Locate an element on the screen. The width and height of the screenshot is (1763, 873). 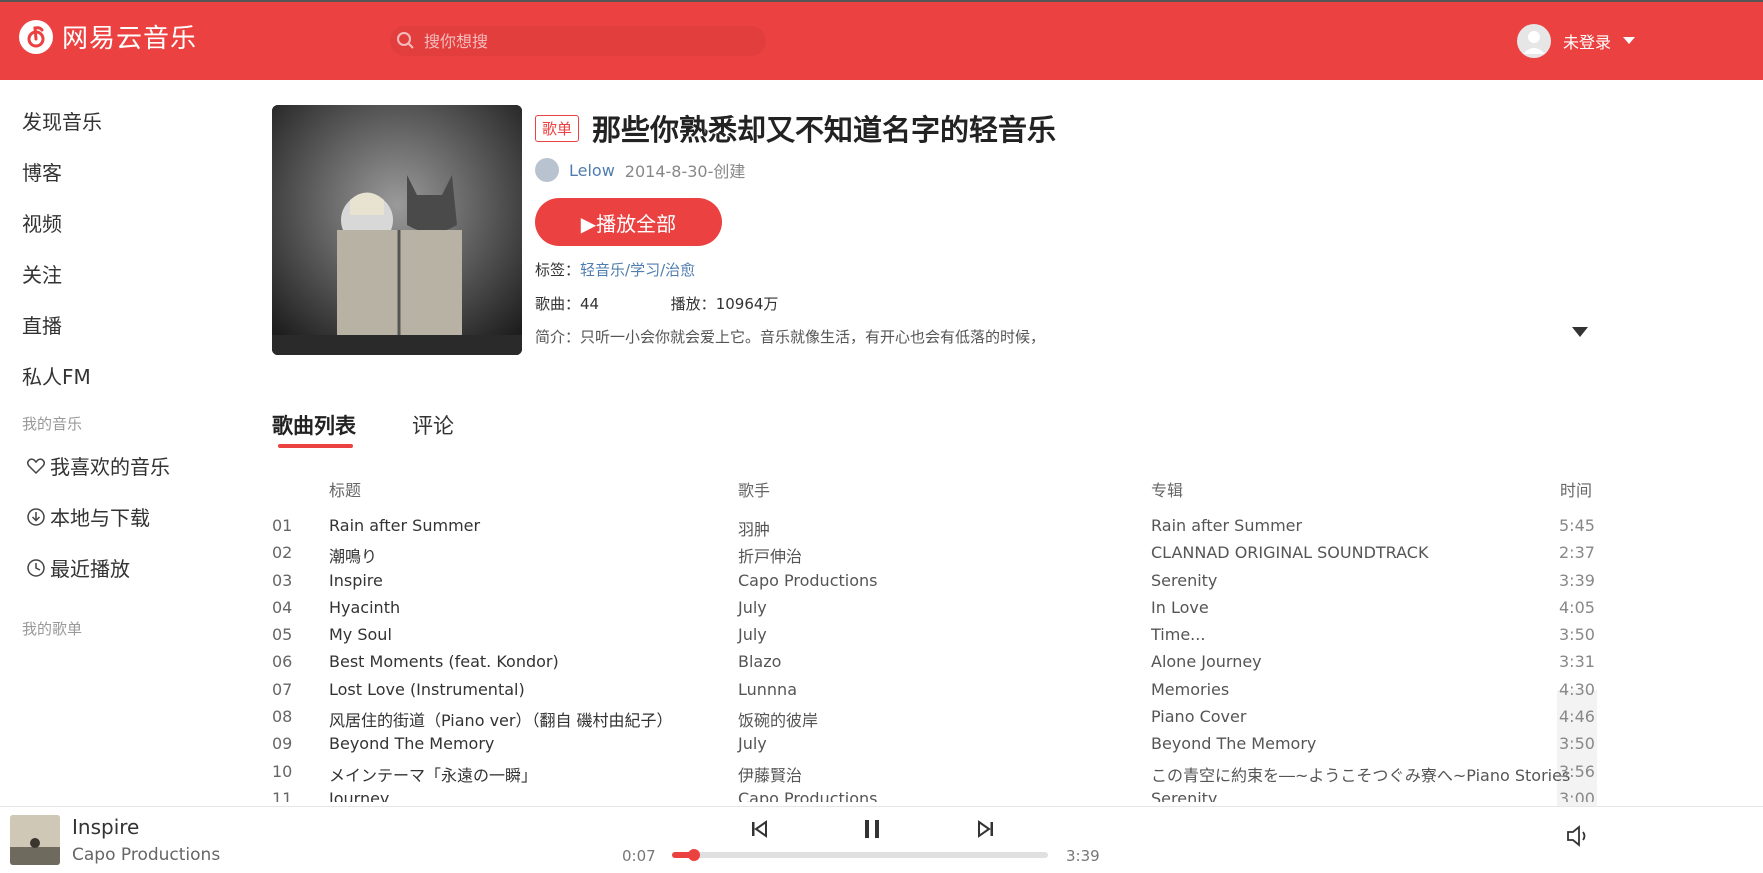
creator-avatar is located at coordinates (547, 170).